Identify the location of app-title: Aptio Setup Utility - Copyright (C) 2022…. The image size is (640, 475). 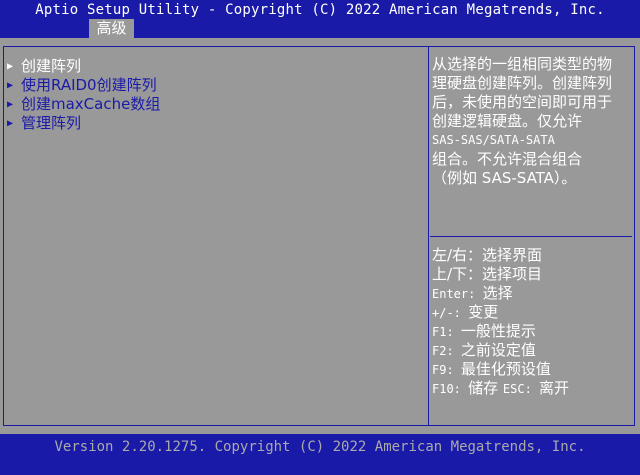
(320, 10).